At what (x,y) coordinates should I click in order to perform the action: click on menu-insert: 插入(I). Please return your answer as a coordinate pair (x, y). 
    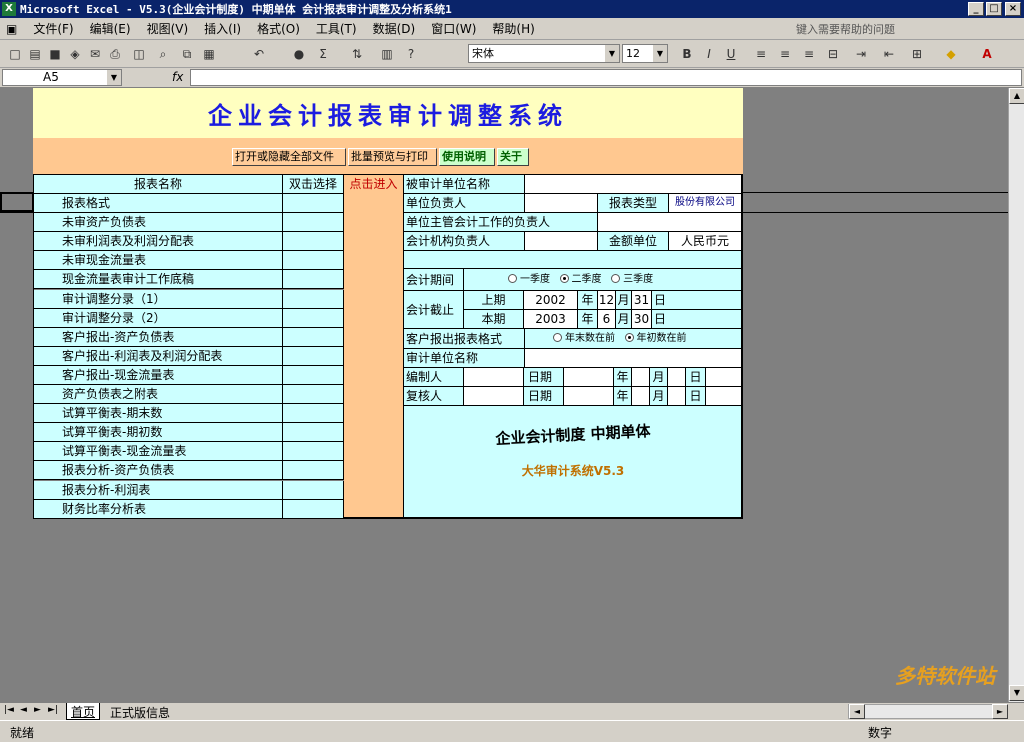
    Looking at the image, I should click on (222, 28).